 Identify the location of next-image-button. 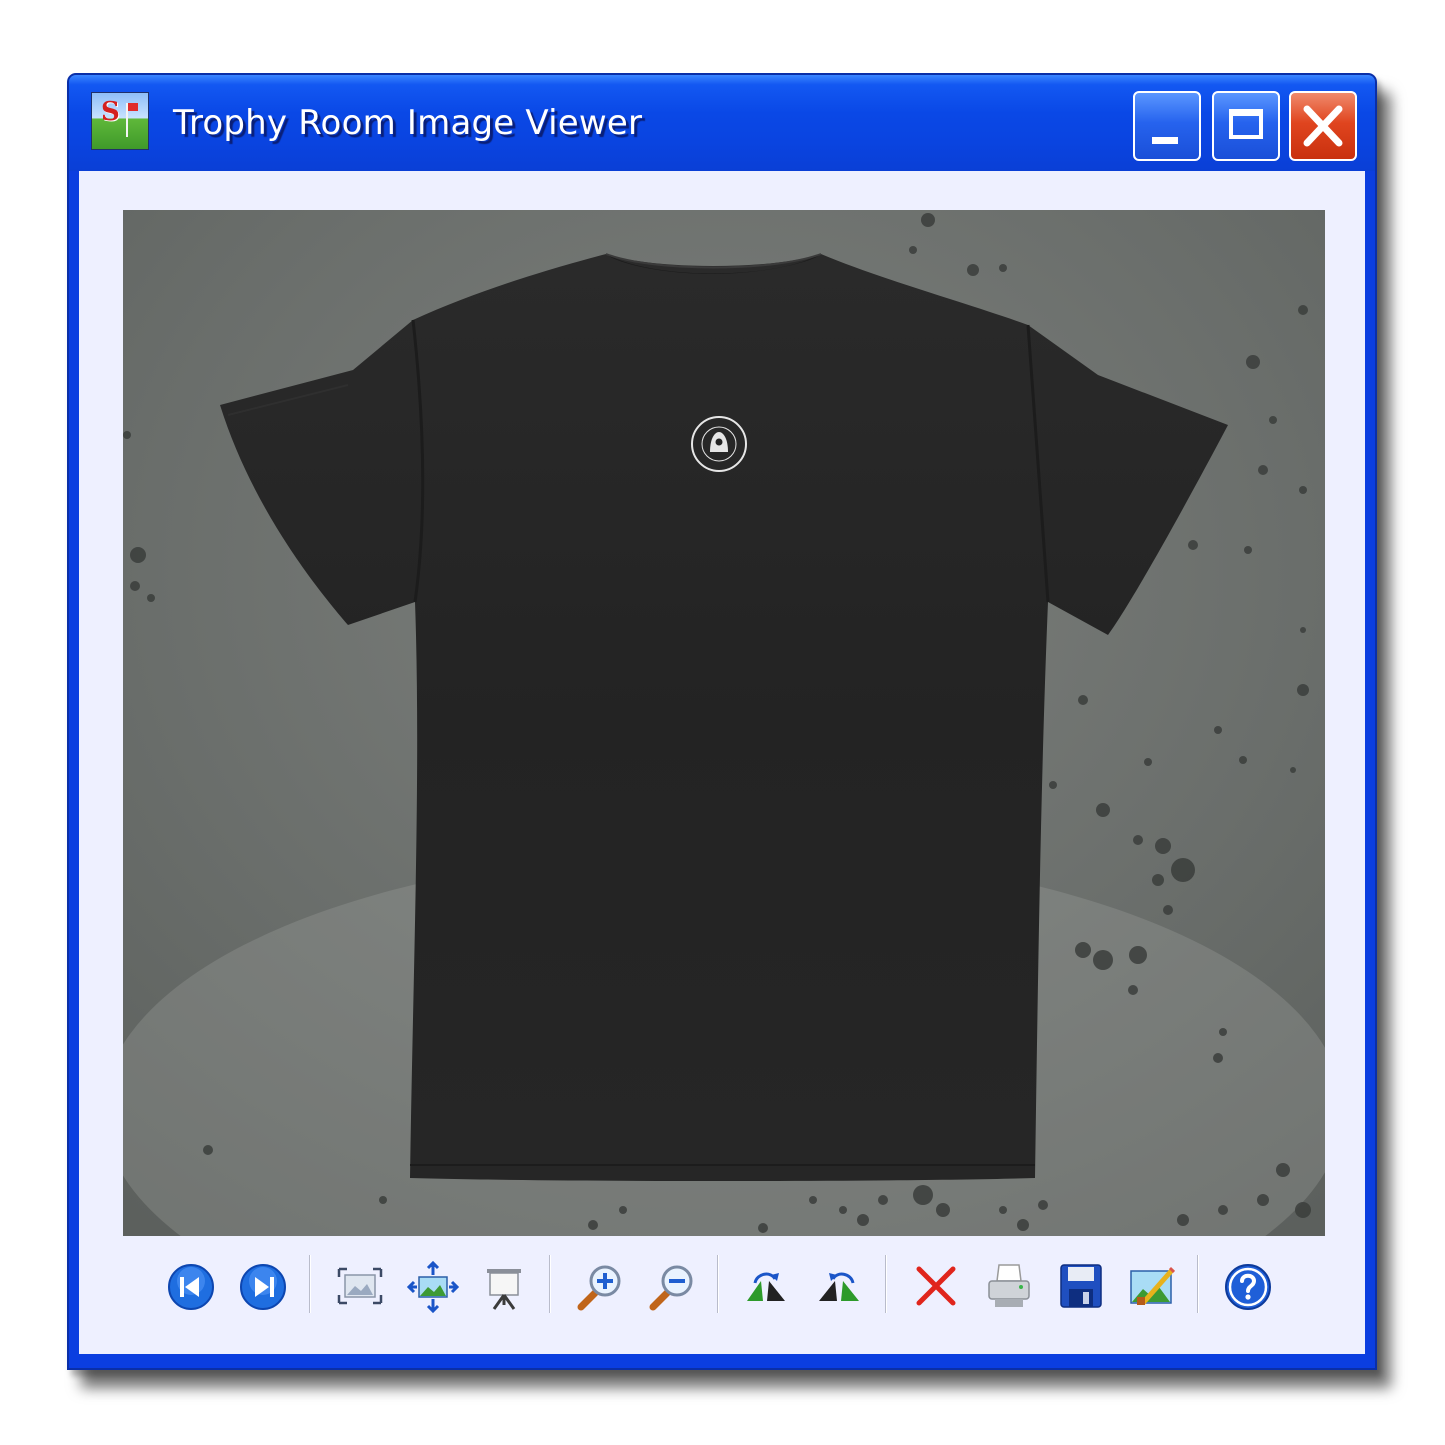
(265, 1287).